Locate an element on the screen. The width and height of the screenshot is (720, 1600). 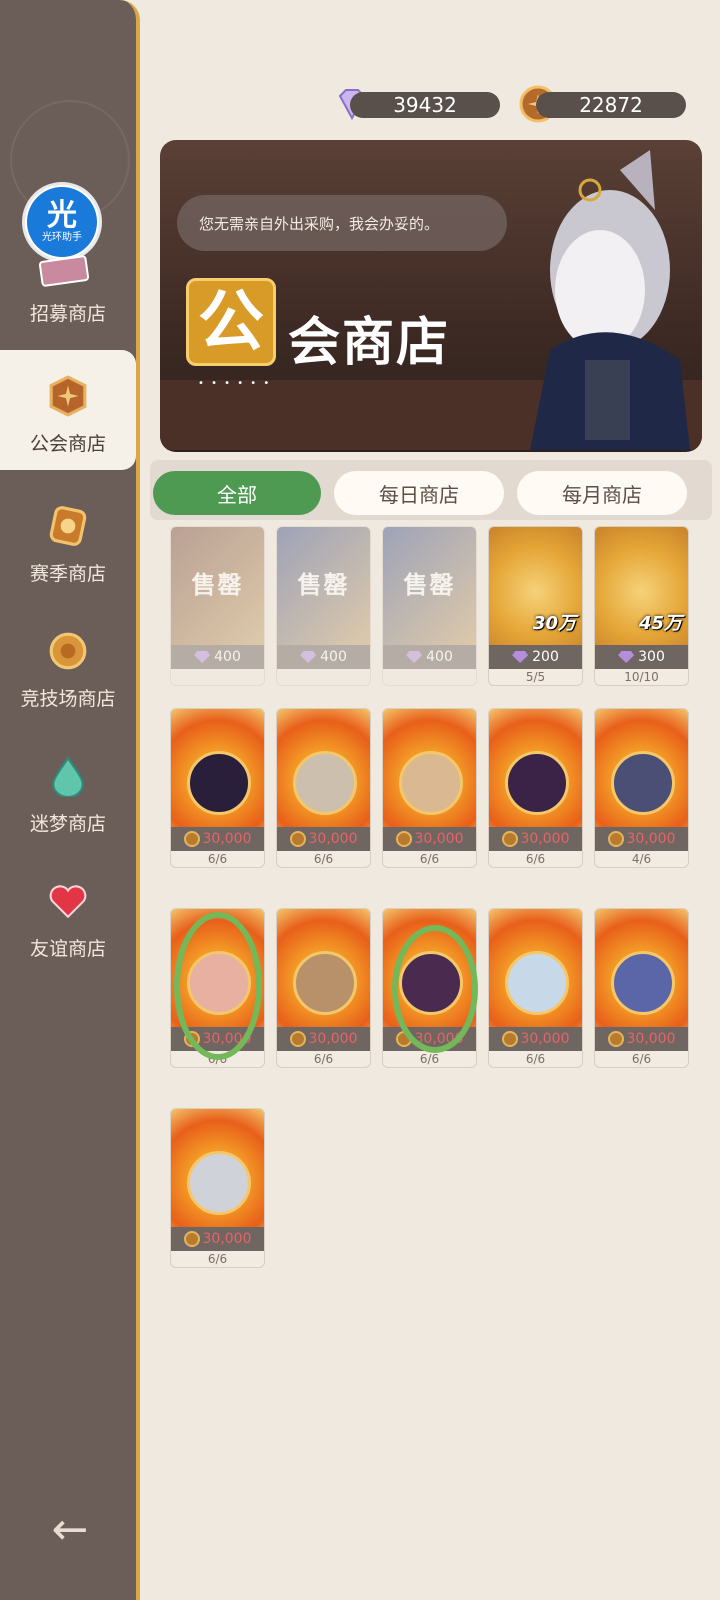
tab-monthly-shop: 每月商店 is located at coordinates (602, 493).